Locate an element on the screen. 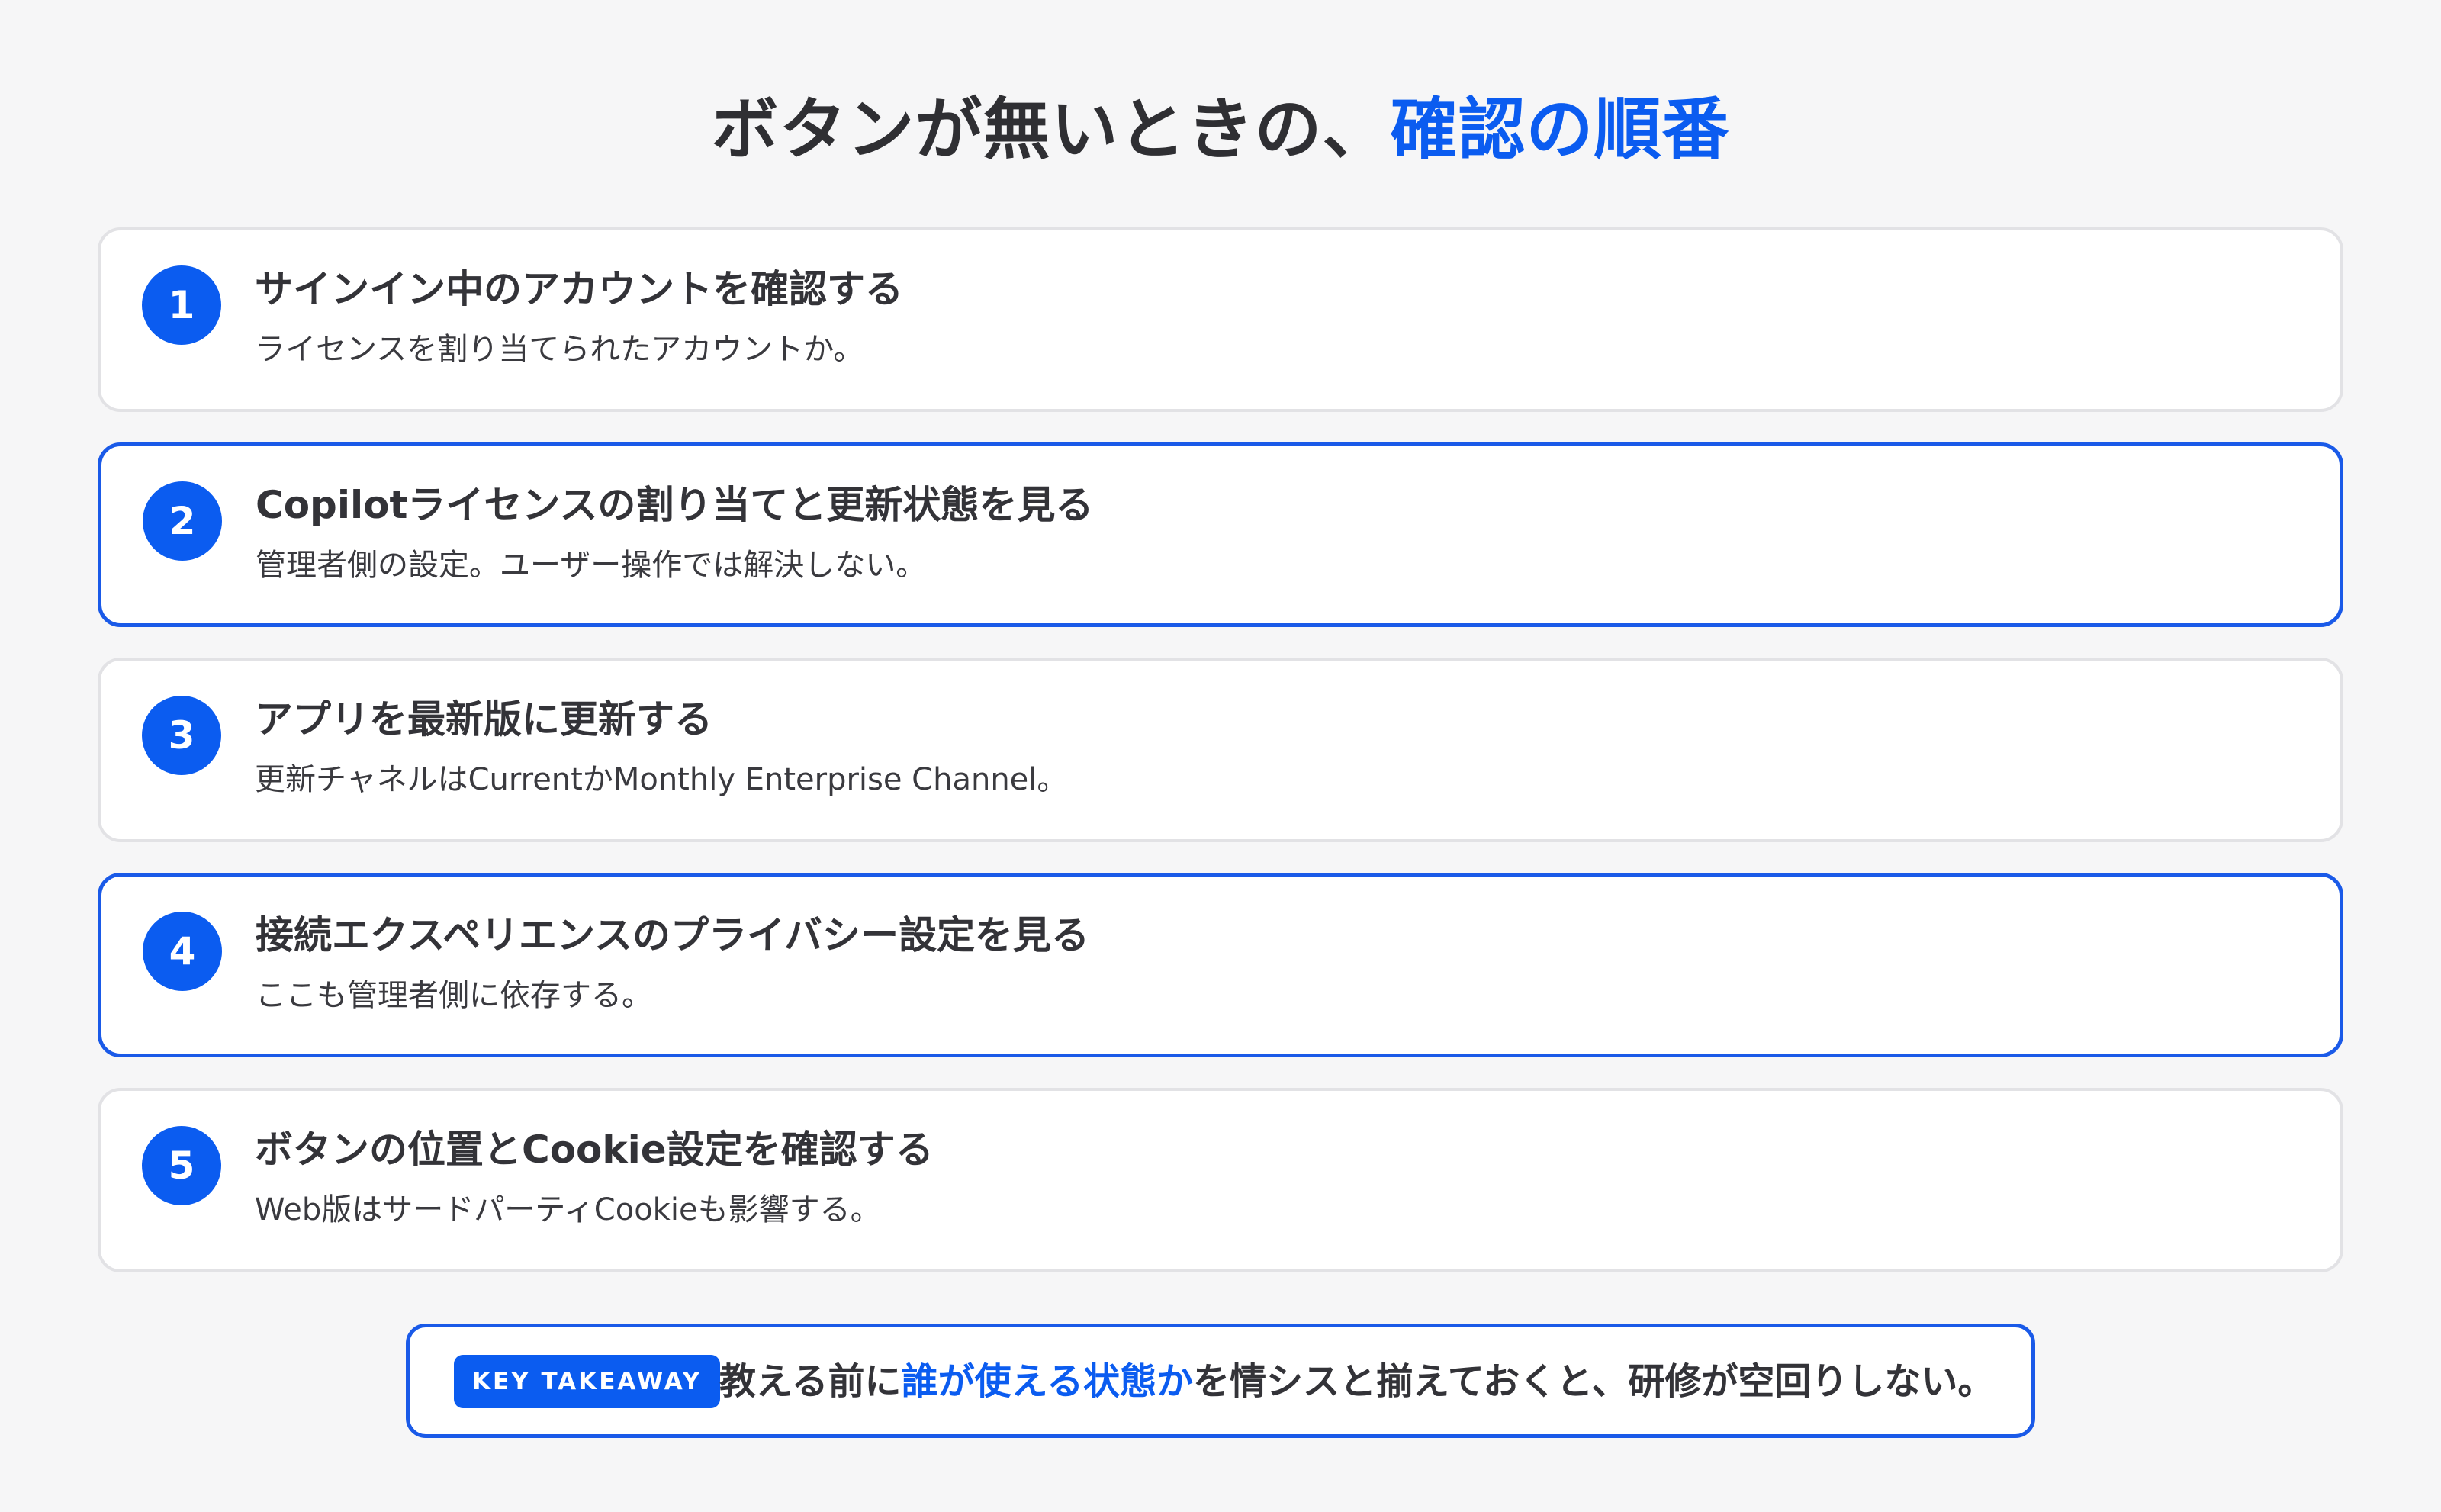 The image size is (2441, 1512). step-number-badge: 3 is located at coordinates (181, 736).